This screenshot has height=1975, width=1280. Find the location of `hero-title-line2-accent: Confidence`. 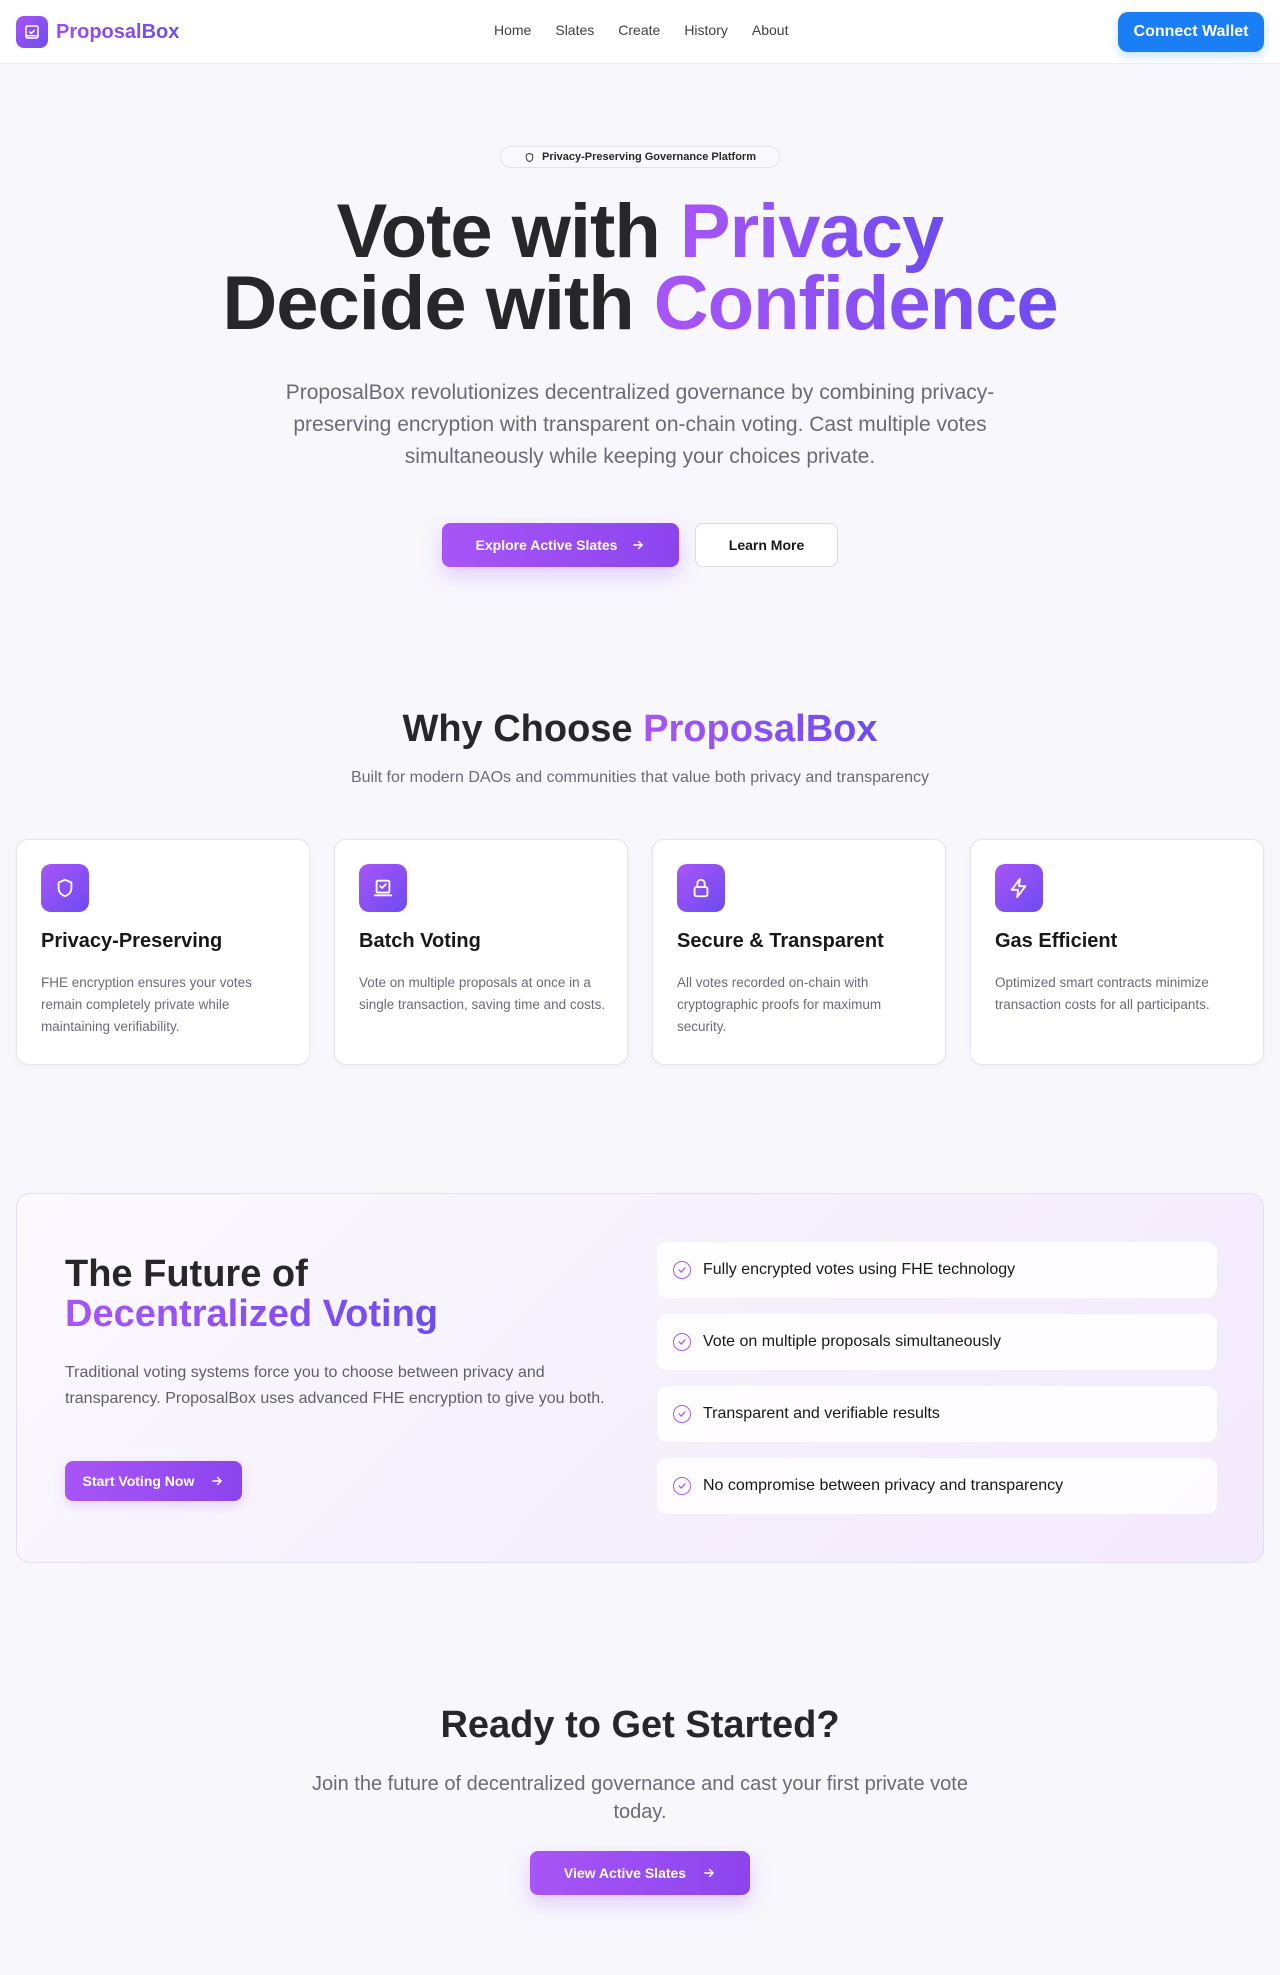

hero-title-line2-accent: Confidence is located at coordinates (856, 303).